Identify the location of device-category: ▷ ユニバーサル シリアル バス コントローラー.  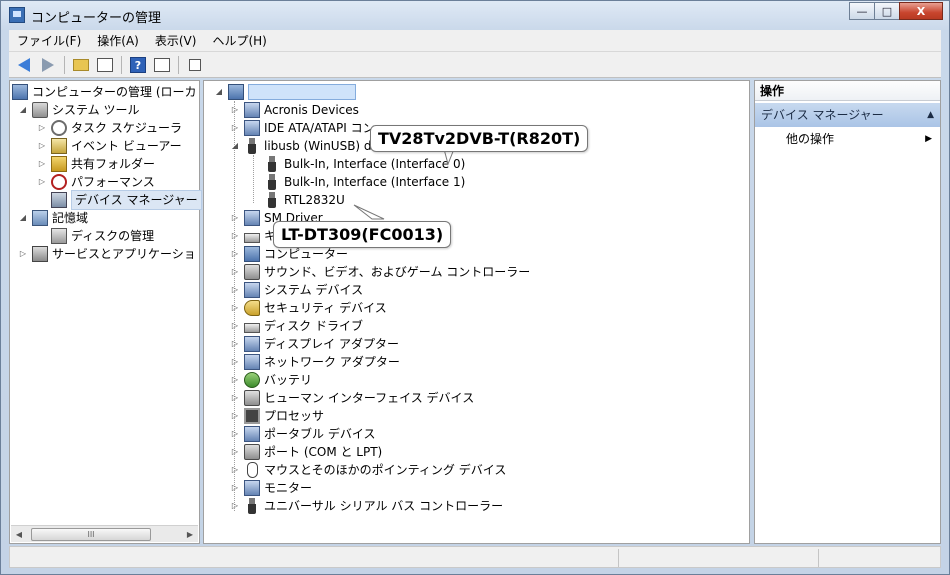
(366, 506).